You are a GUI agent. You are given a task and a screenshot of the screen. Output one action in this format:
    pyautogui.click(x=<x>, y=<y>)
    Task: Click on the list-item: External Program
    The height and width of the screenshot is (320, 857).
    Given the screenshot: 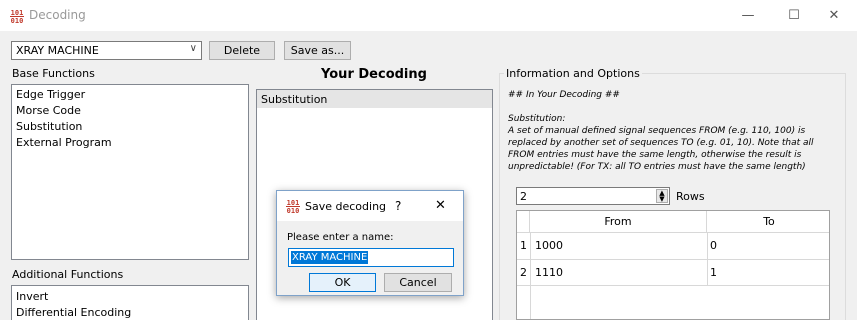 What is the action you would take?
    pyautogui.click(x=64, y=142)
    